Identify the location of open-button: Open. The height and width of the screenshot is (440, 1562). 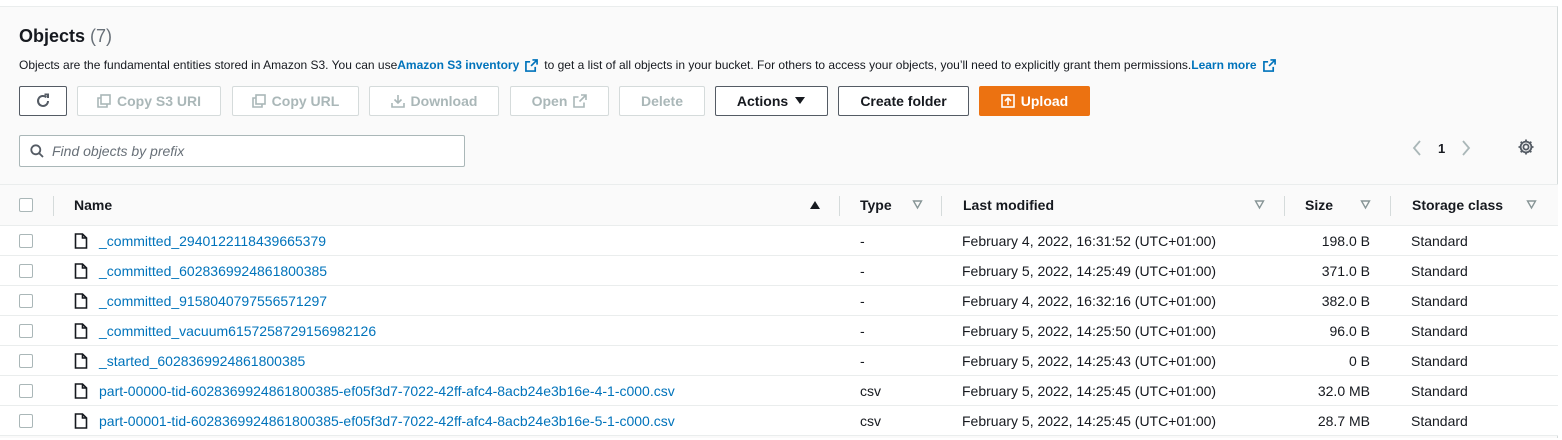
(559, 101).